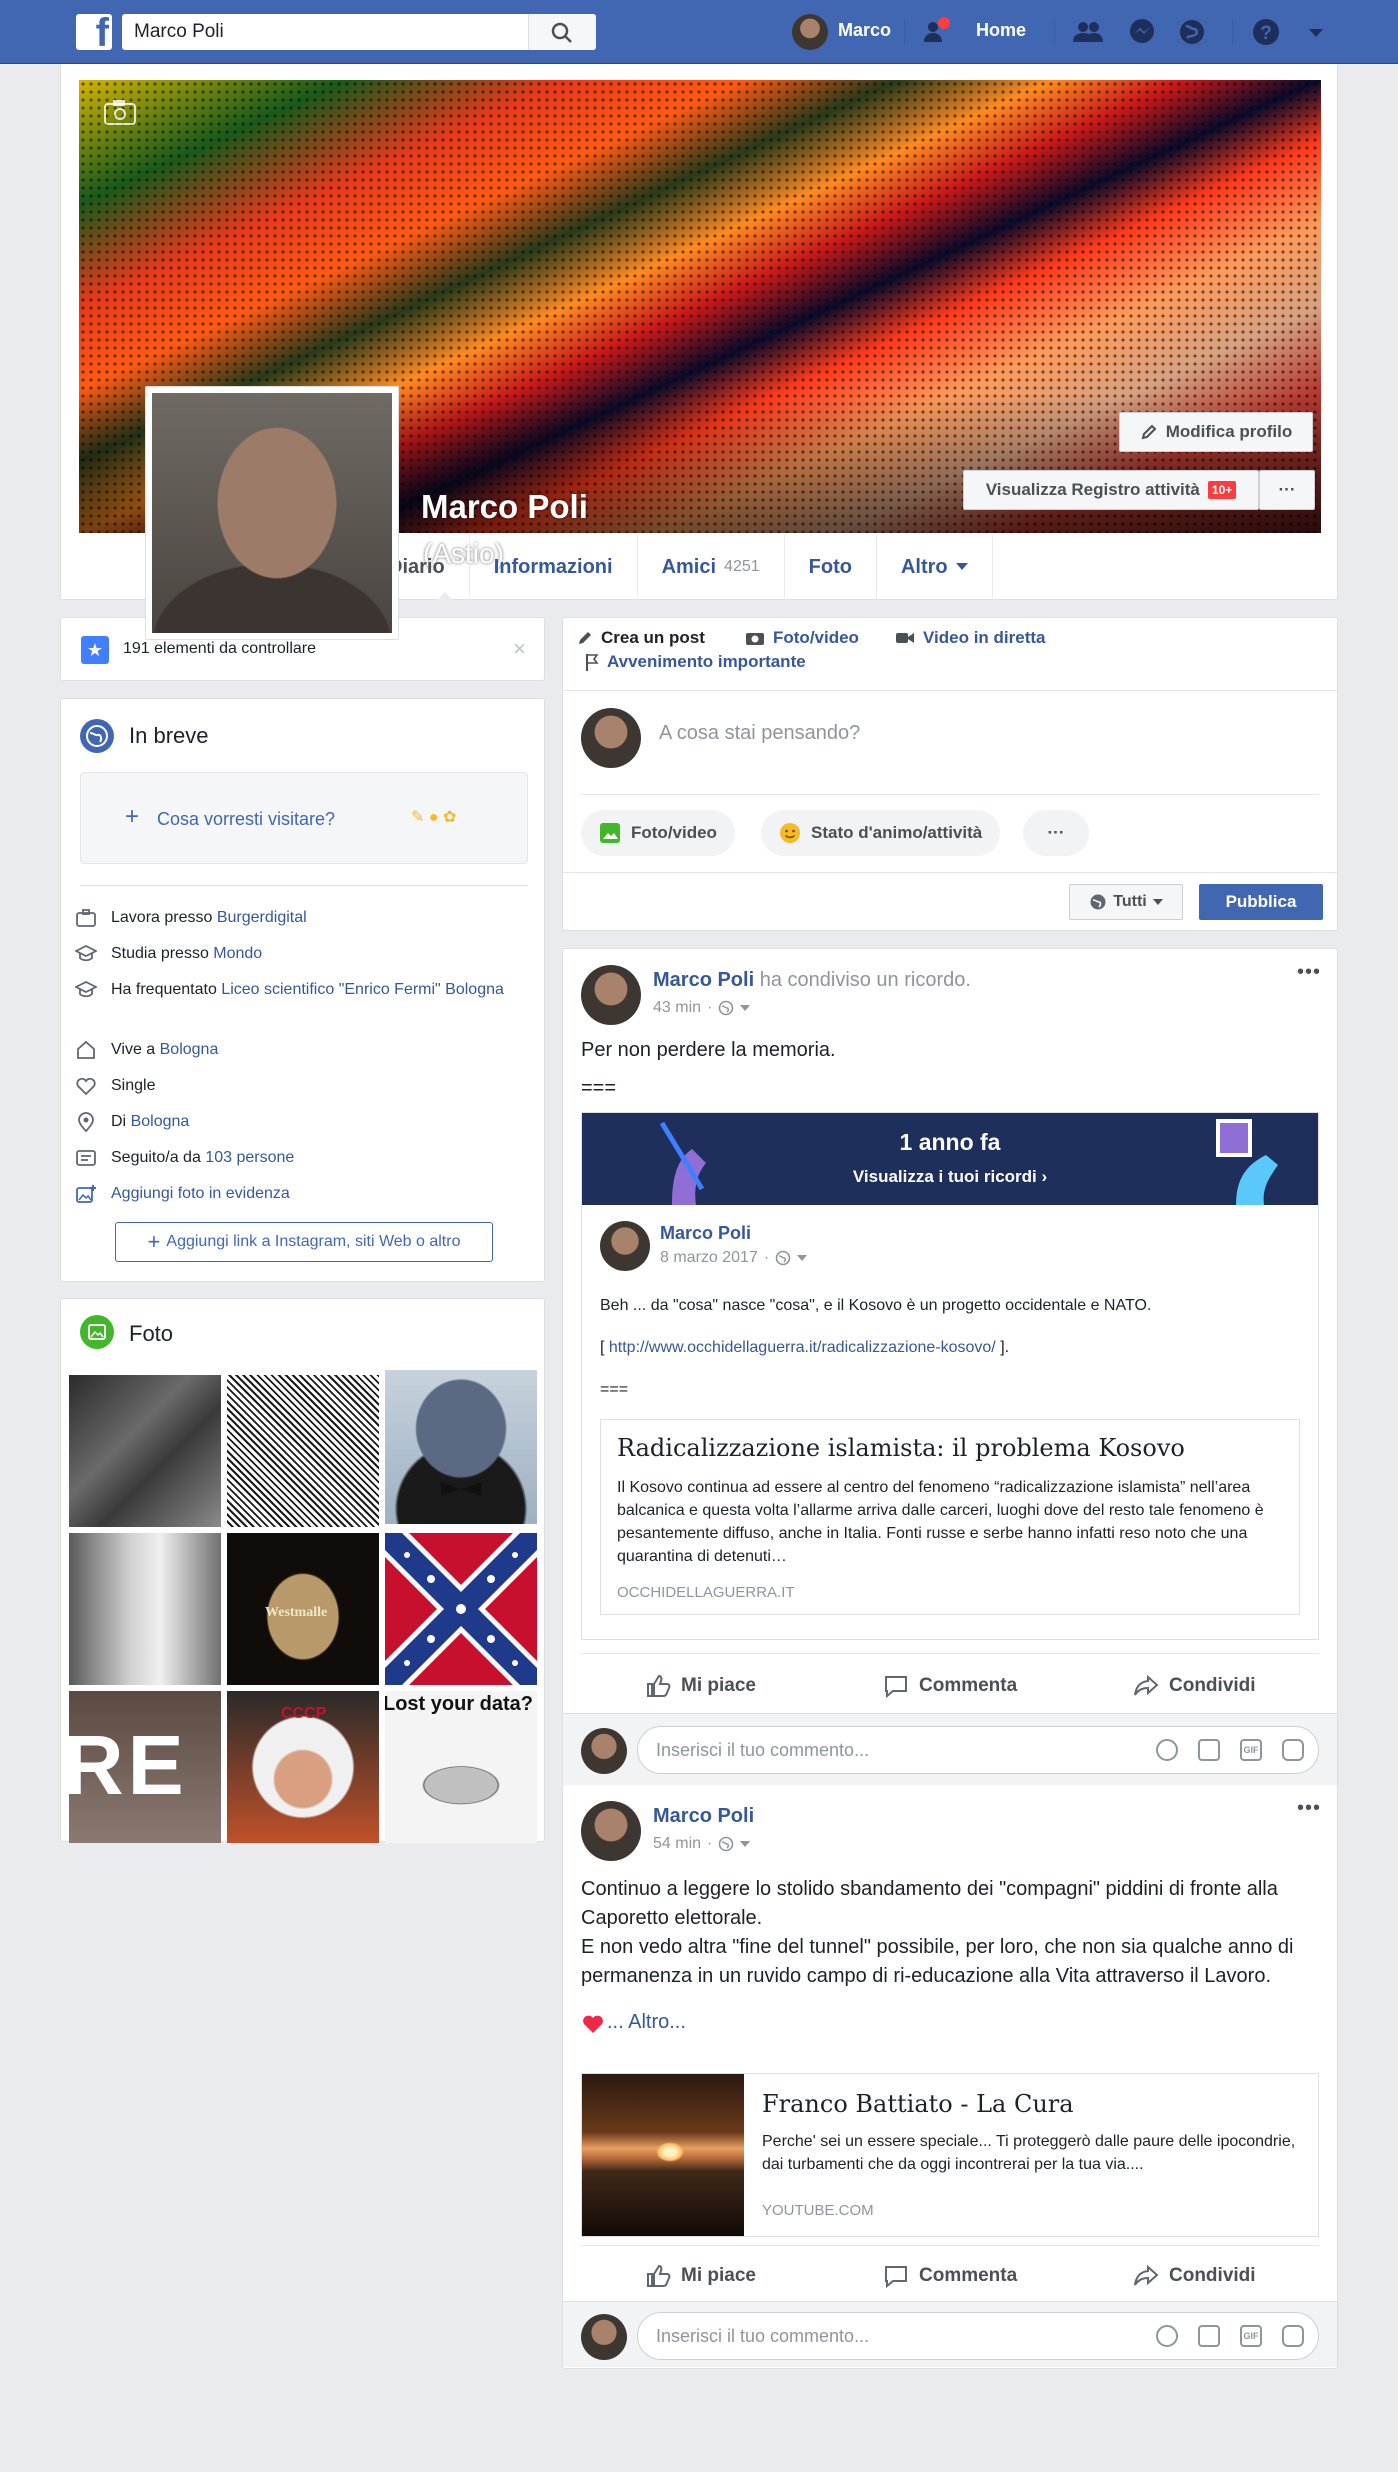  Describe the element at coordinates (864, 30) in the screenshot. I see `topbar-user-name: Marco` at that location.